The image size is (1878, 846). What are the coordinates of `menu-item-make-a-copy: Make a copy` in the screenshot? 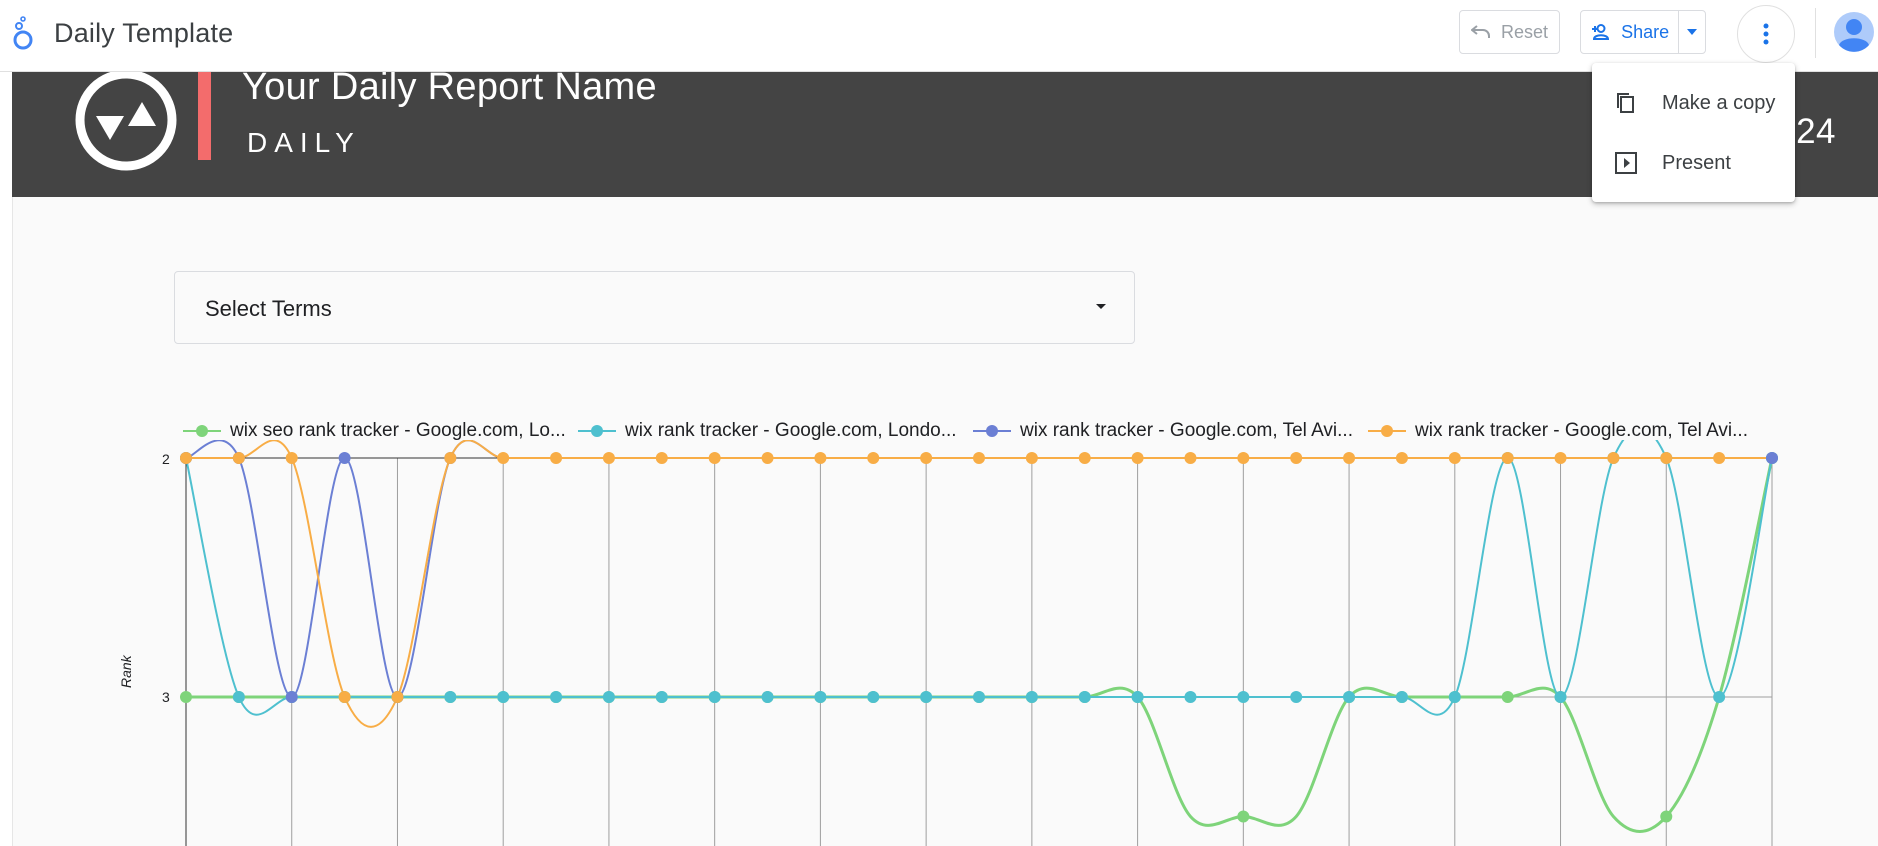 It's located at (1693, 103).